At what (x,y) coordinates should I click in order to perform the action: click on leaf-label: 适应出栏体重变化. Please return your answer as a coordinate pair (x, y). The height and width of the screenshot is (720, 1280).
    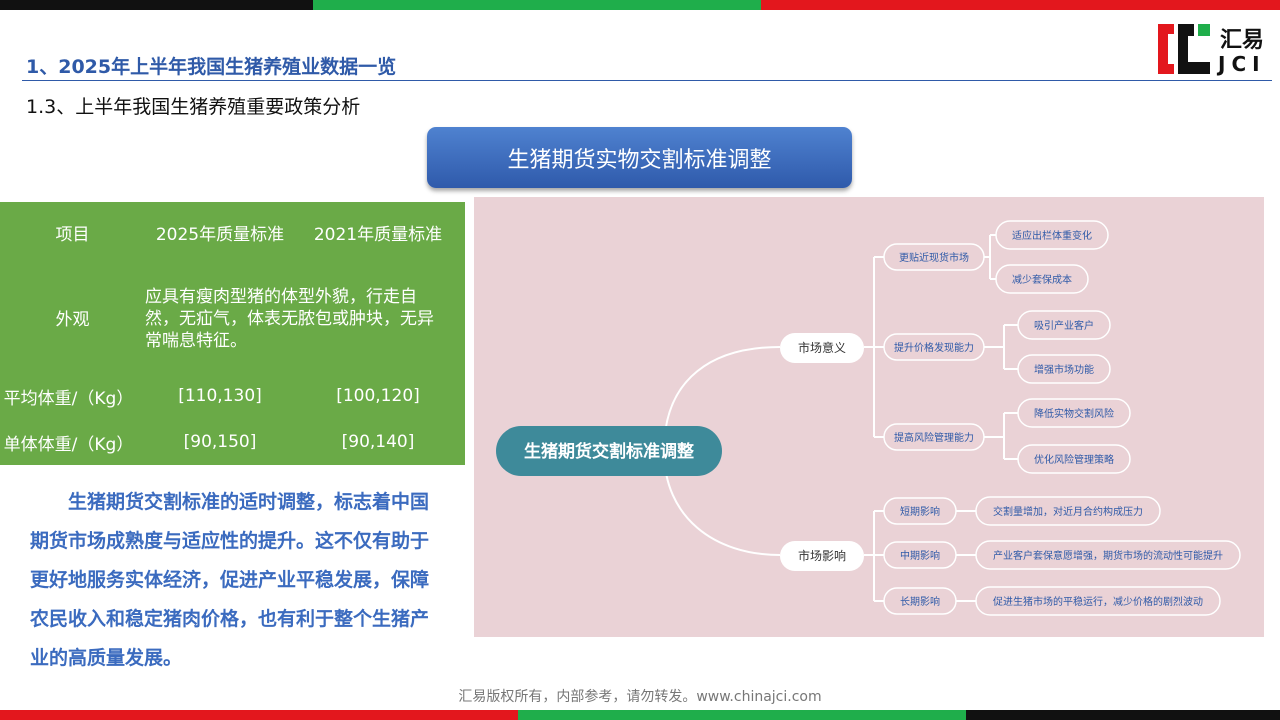
    Looking at the image, I should click on (1052, 235).